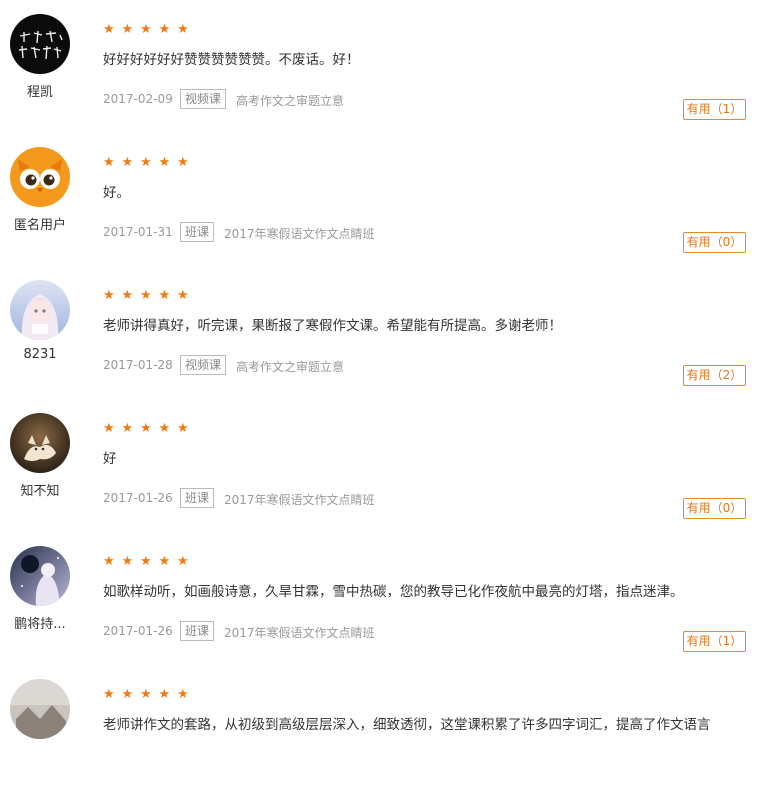 The height and width of the screenshot is (805, 782). Describe the element at coordinates (138, 99) in the screenshot. I see `review-date: 2017-02-09` at that location.